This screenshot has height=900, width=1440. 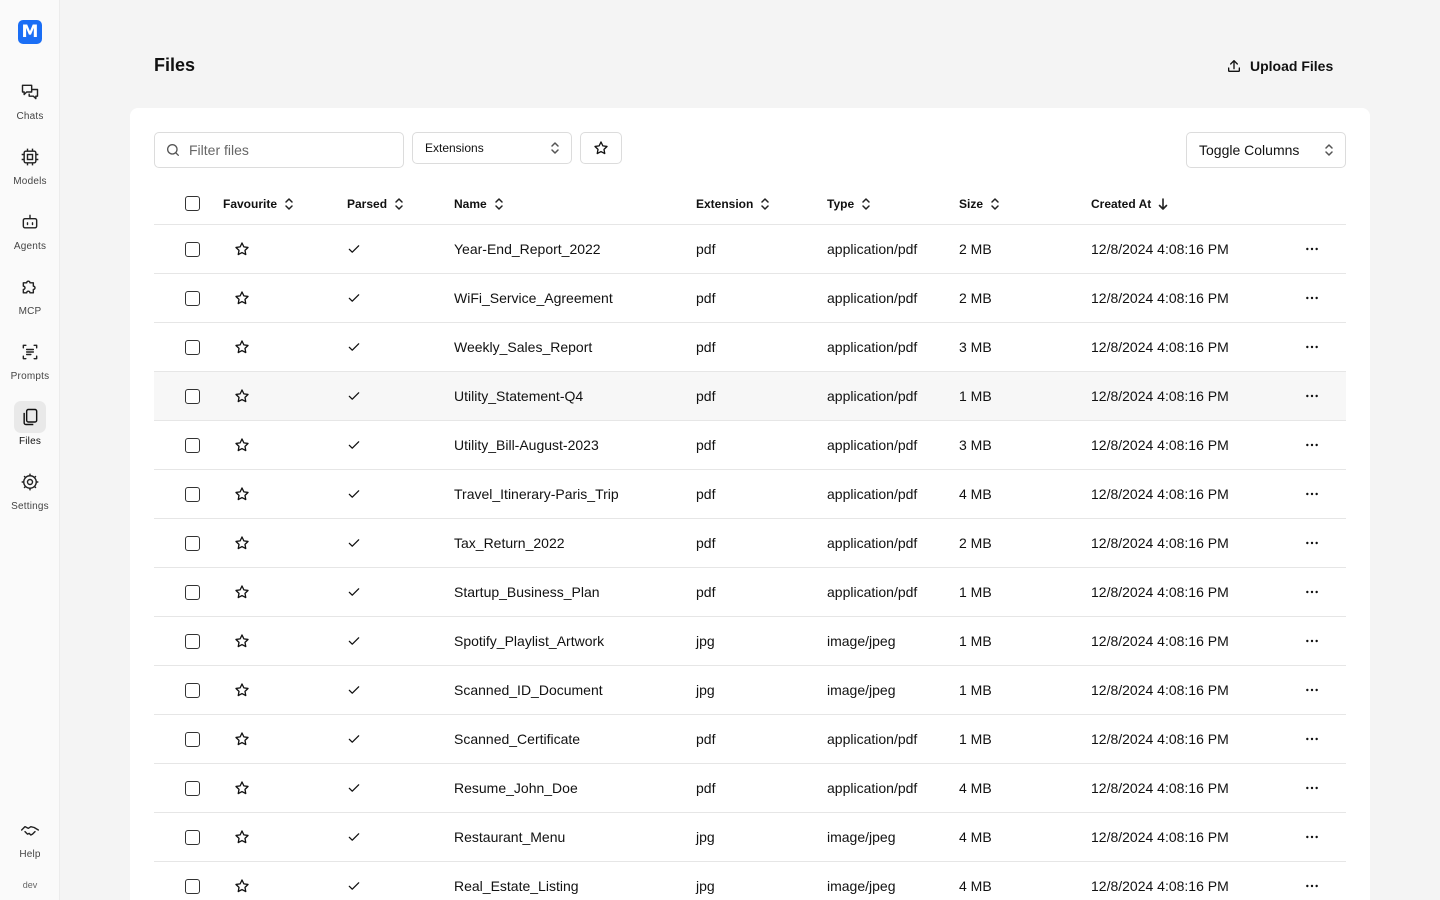 What do you see at coordinates (1329, 150) in the screenshot?
I see `chevron-updown-icon` at bounding box center [1329, 150].